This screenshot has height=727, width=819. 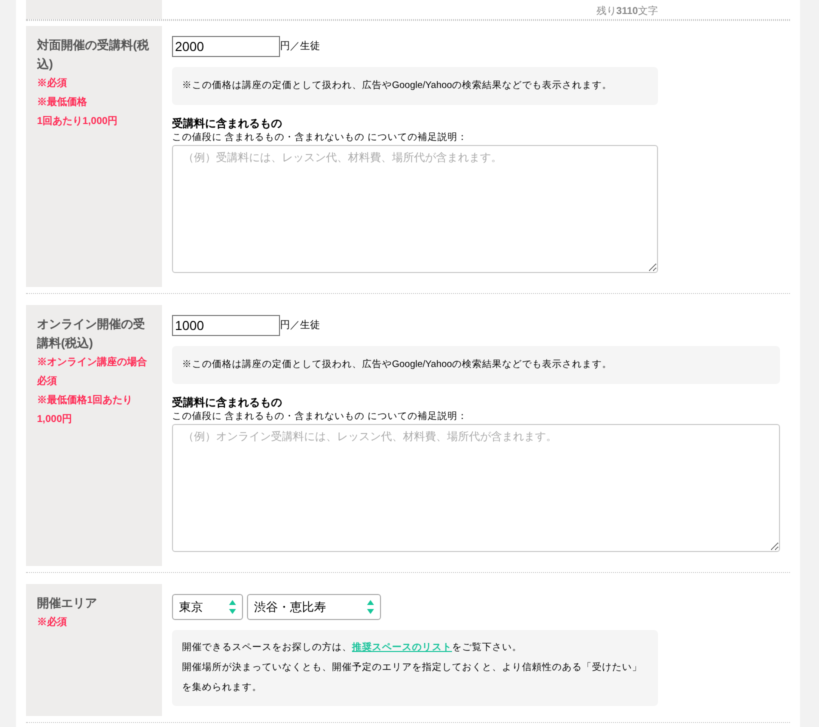 What do you see at coordinates (415, 209) in the screenshot?
I see `description-textarea: （例）受講料には、レッスン代、材料費、場所代が含まれます。` at bounding box center [415, 209].